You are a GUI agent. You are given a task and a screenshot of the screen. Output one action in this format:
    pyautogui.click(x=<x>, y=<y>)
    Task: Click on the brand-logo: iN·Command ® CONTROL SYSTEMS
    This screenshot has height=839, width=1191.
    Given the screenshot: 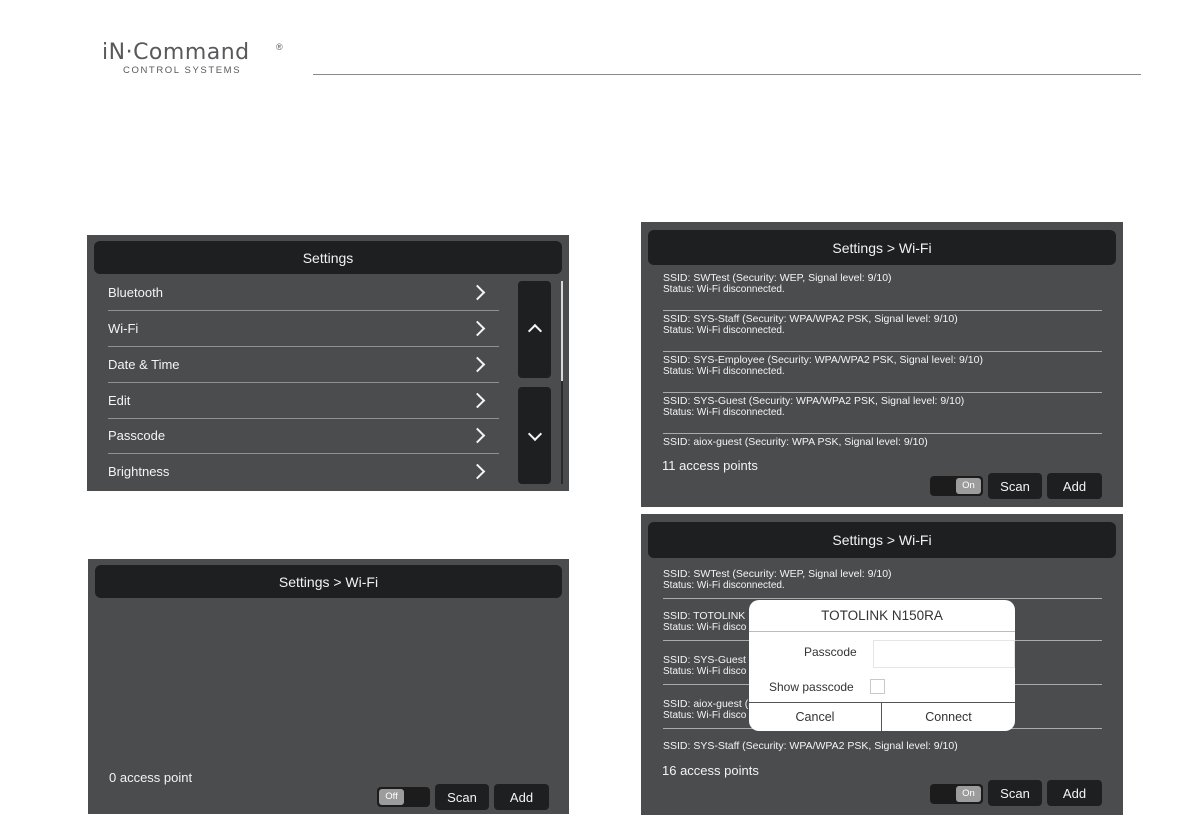 What is the action you would take?
    pyautogui.click(x=197, y=60)
    